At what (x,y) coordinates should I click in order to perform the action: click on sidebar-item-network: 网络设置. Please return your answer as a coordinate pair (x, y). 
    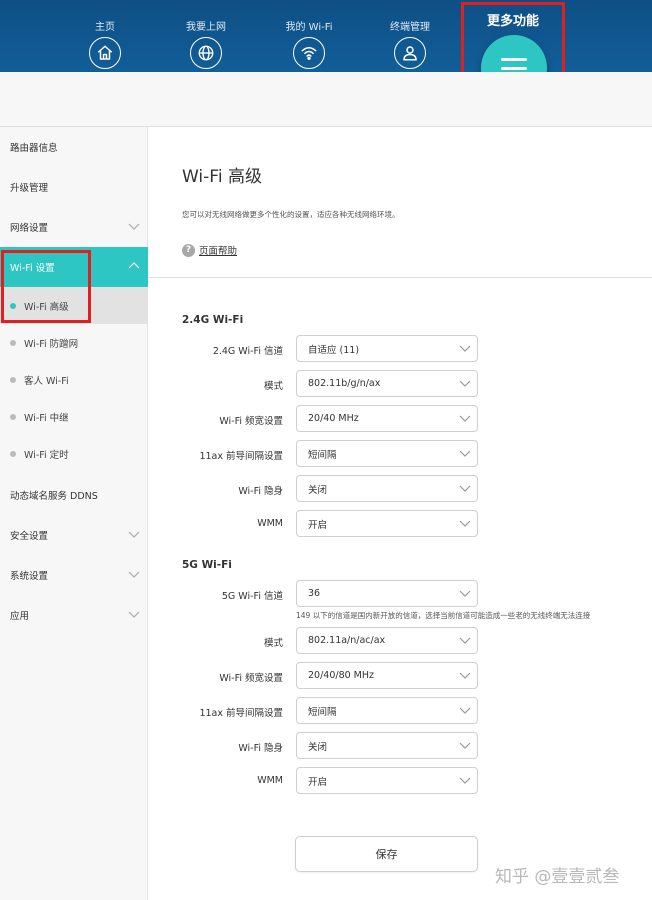
    Looking at the image, I should click on (74, 227).